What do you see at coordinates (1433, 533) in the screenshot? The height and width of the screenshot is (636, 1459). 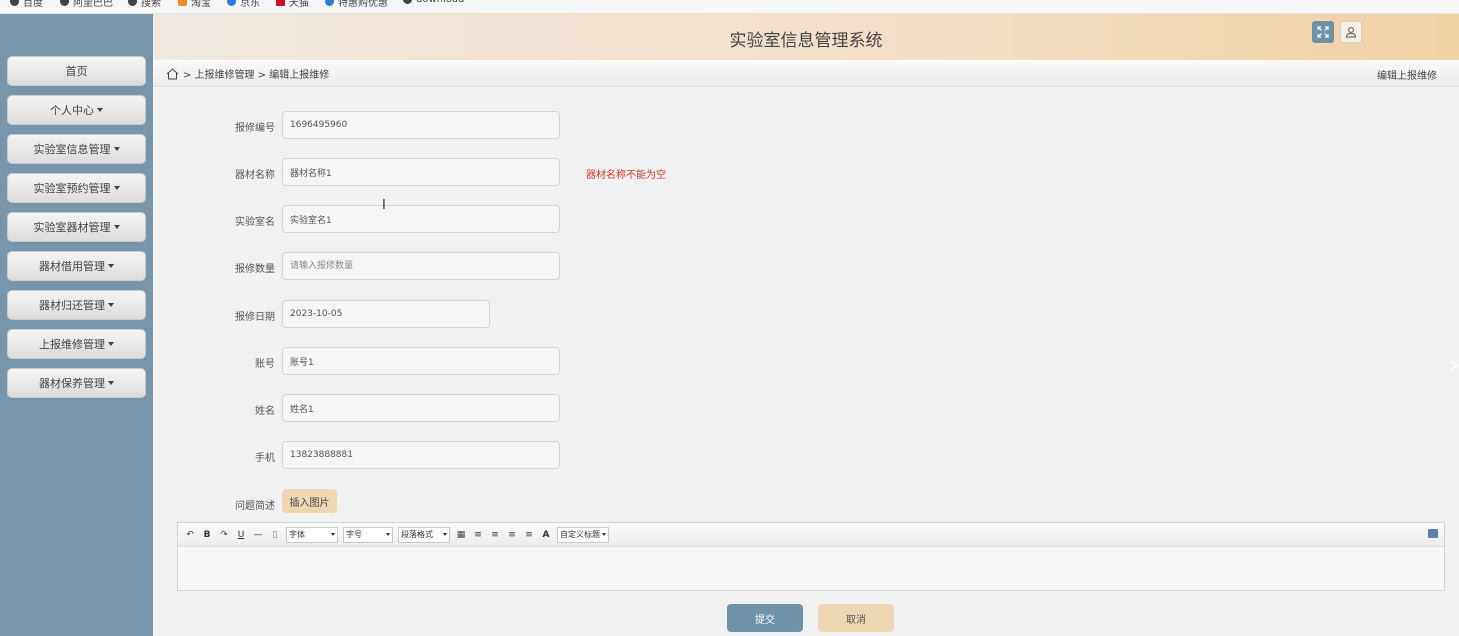 I see `fullscreen-editor-icon` at bounding box center [1433, 533].